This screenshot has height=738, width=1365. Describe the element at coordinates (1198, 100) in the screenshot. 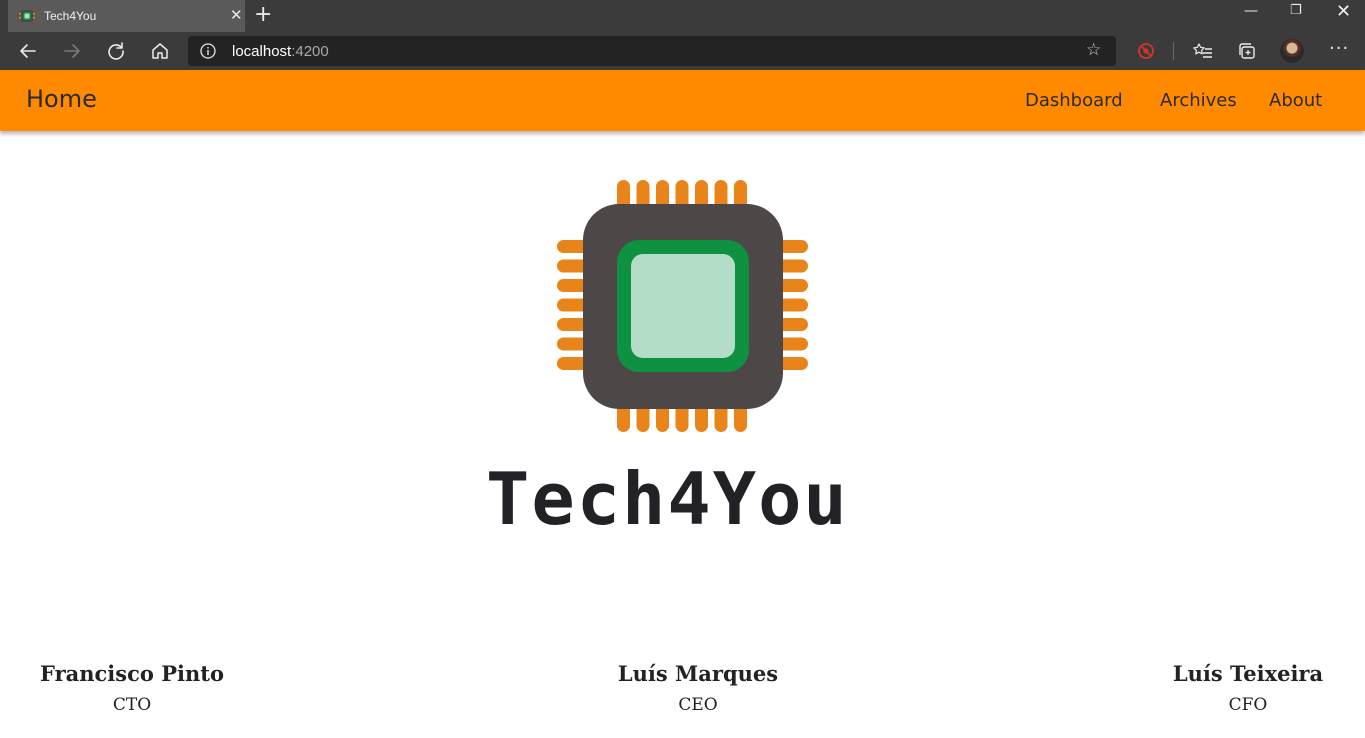

I see `nav-archives-link: Archives` at that location.